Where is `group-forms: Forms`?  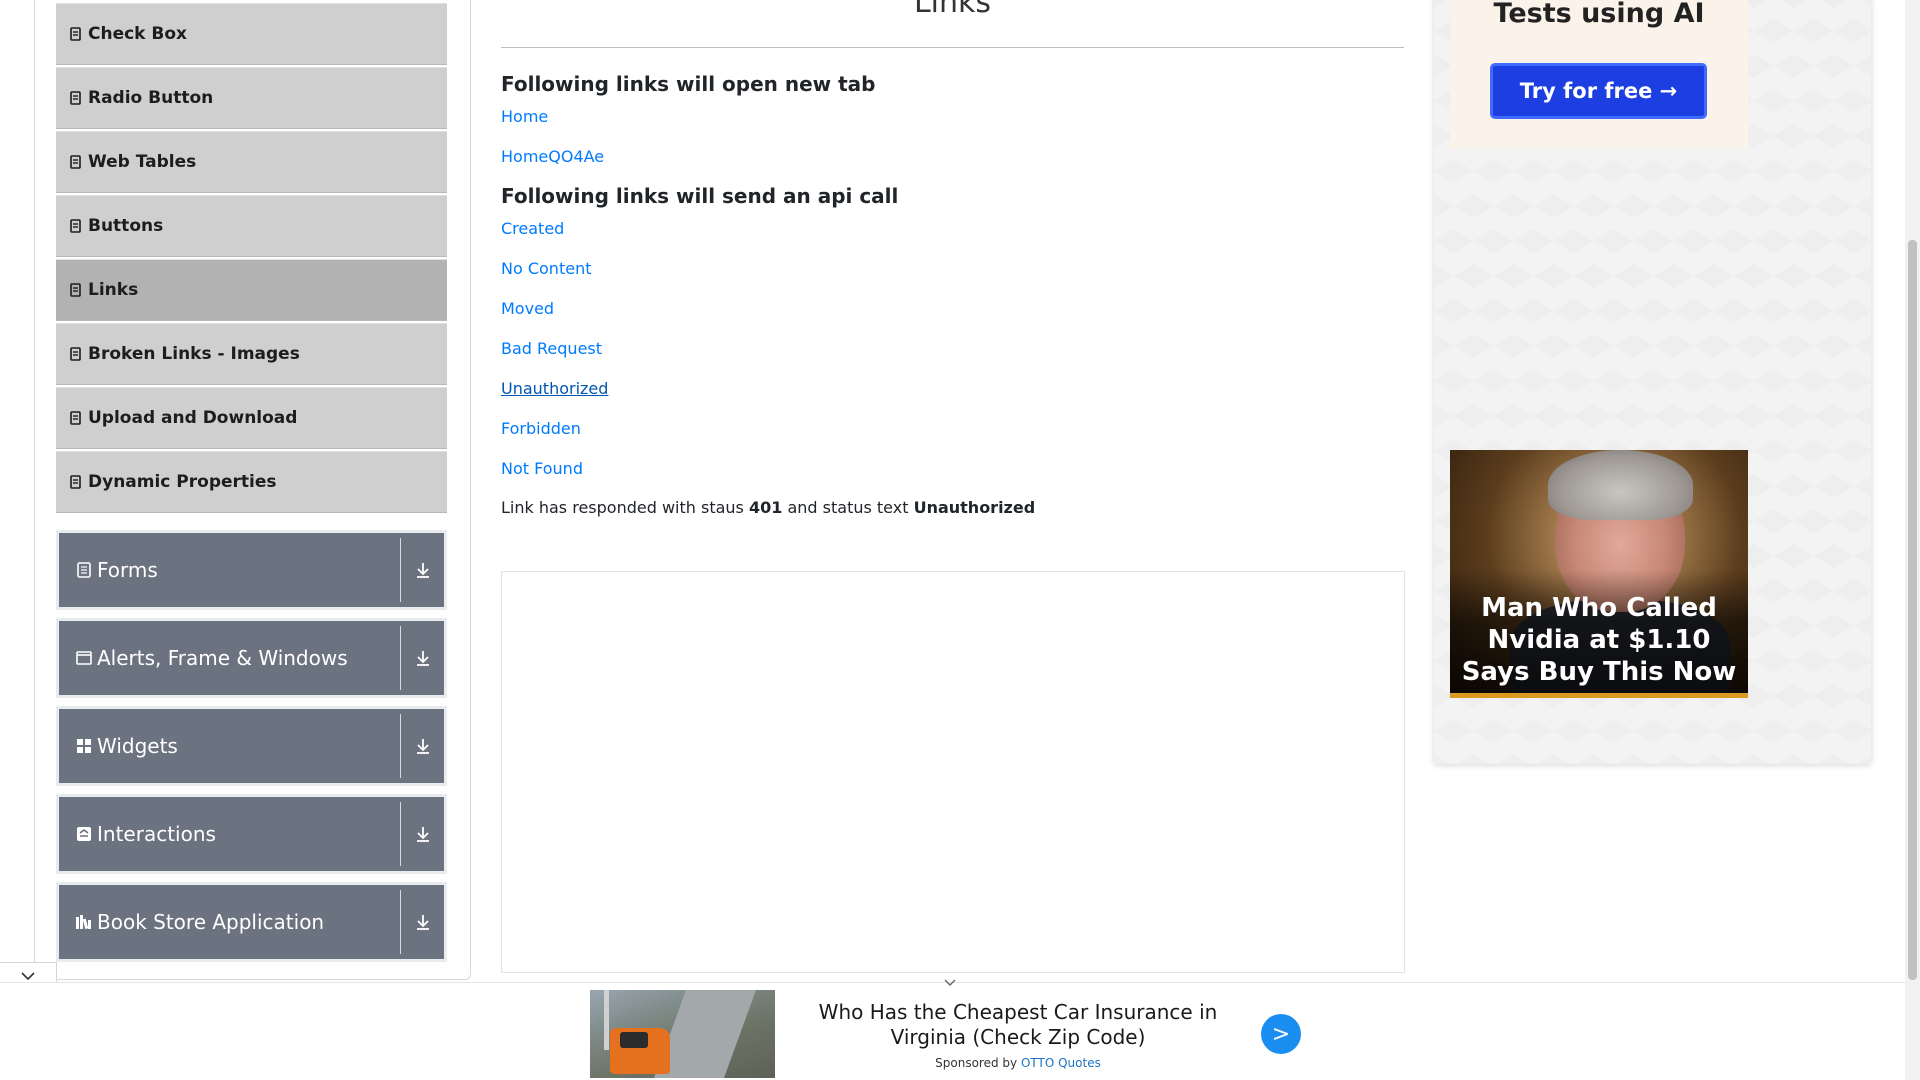 group-forms: Forms is located at coordinates (251, 570).